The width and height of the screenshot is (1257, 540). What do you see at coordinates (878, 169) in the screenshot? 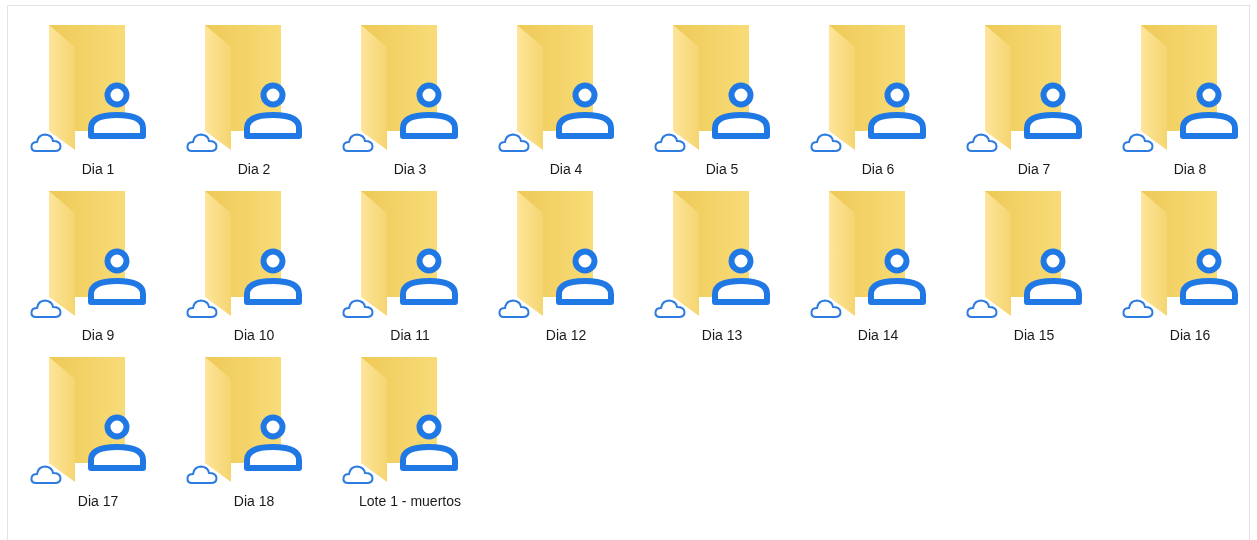
I see `folder-label: Dia 6` at bounding box center [878, 169].